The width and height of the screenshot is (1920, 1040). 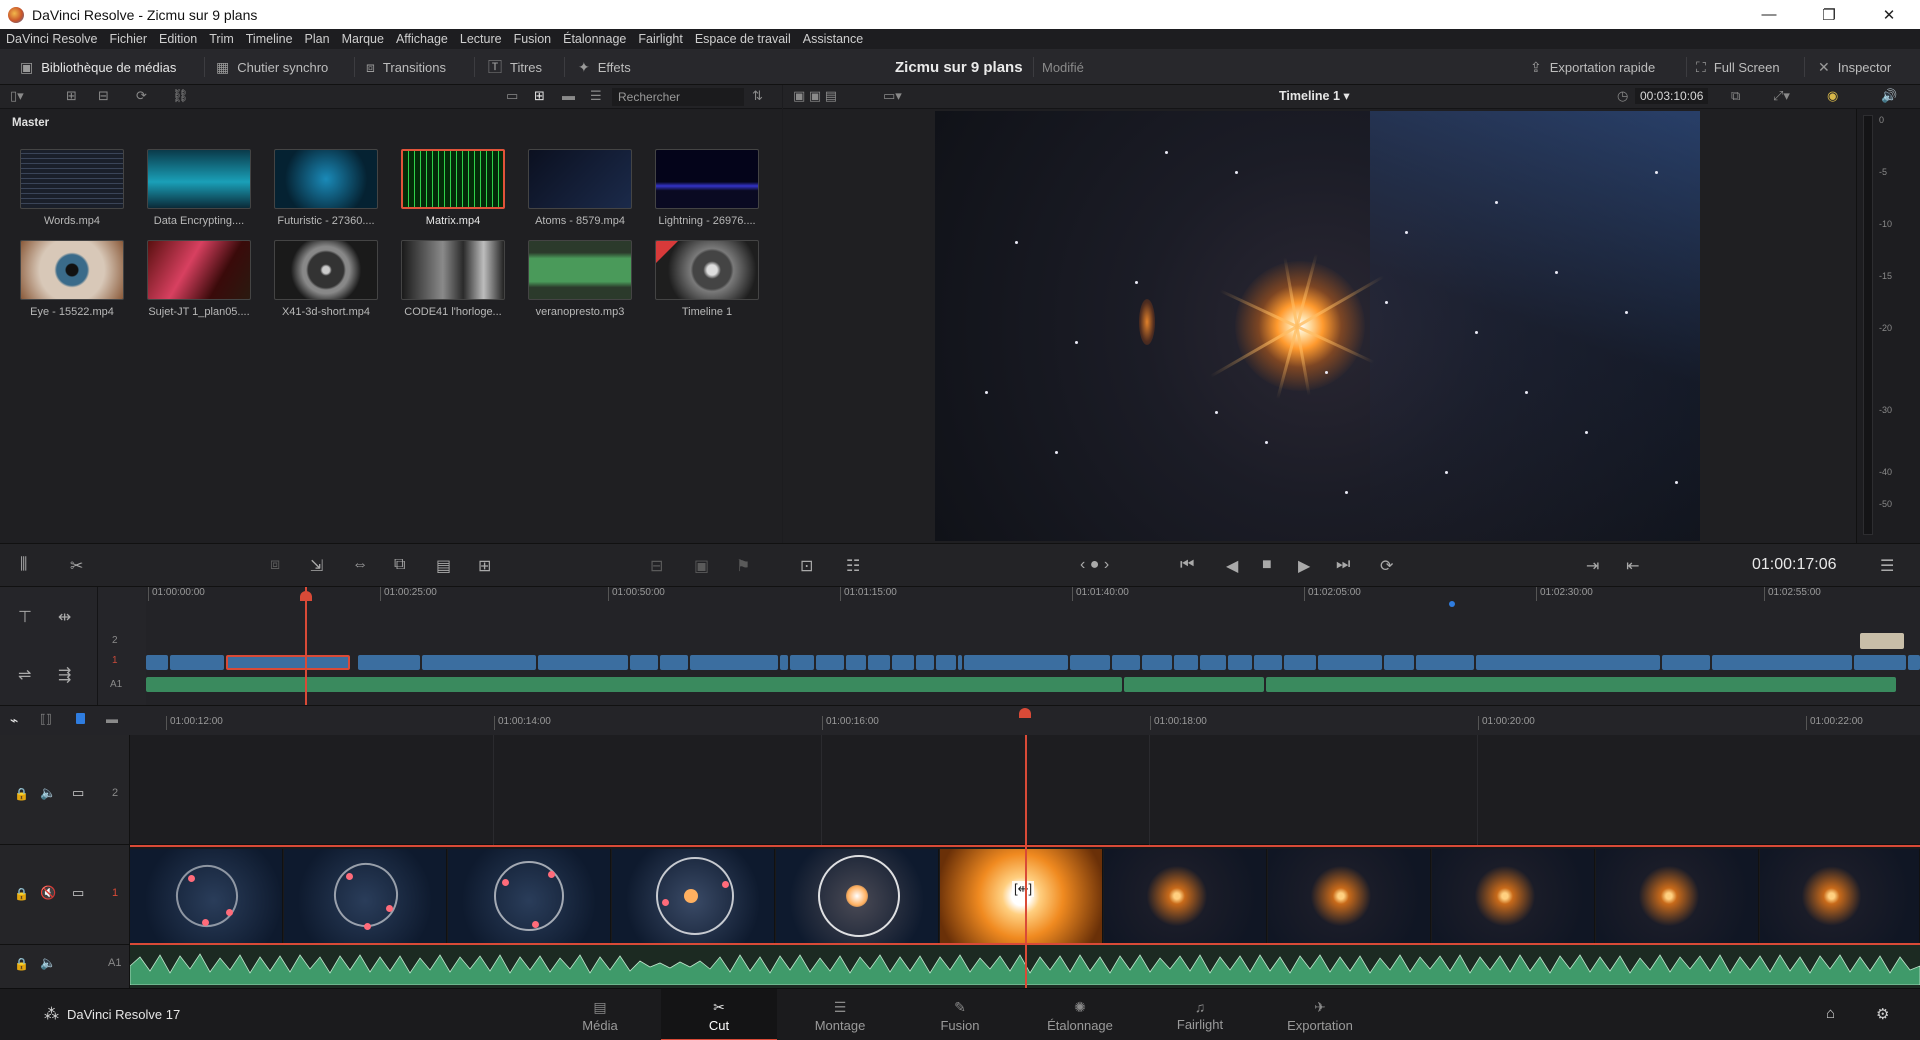 What do you see at coordinates (103, 96) in the screenshot?
I see `smart-bin-icon: ⊟` at bounding box center [103, 96].